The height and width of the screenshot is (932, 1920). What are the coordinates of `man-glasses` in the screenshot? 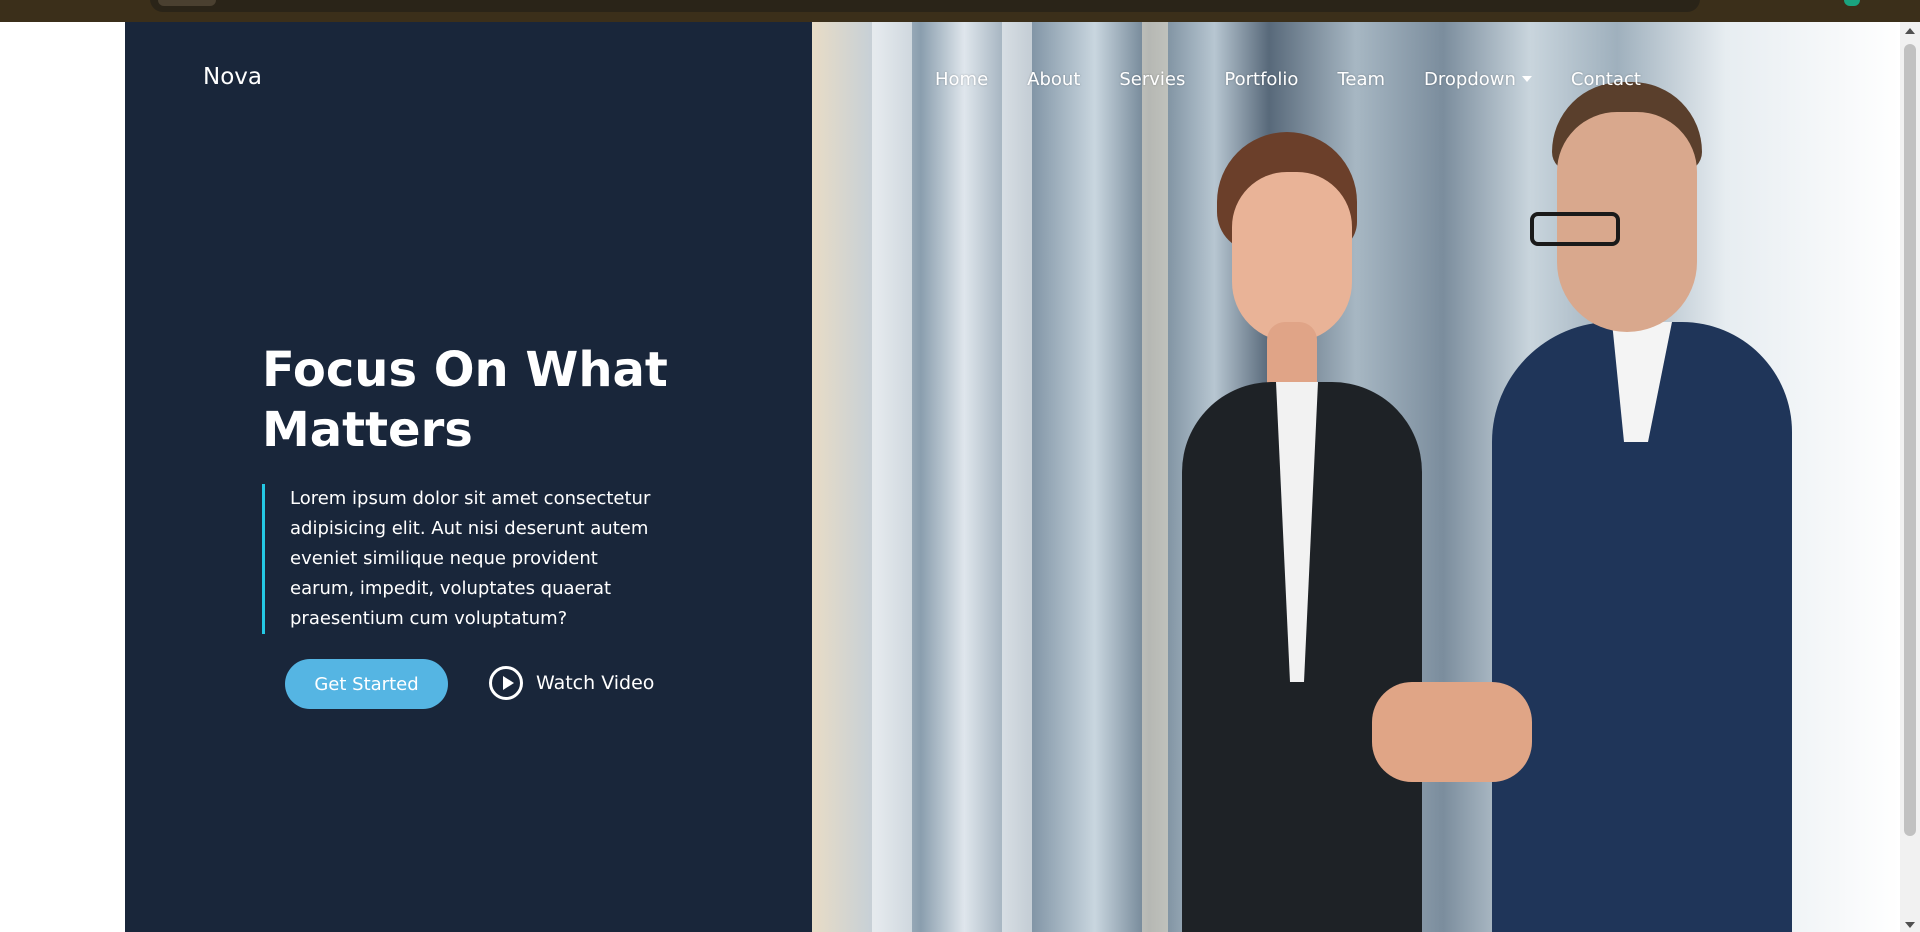 It's located at (1575, 229).